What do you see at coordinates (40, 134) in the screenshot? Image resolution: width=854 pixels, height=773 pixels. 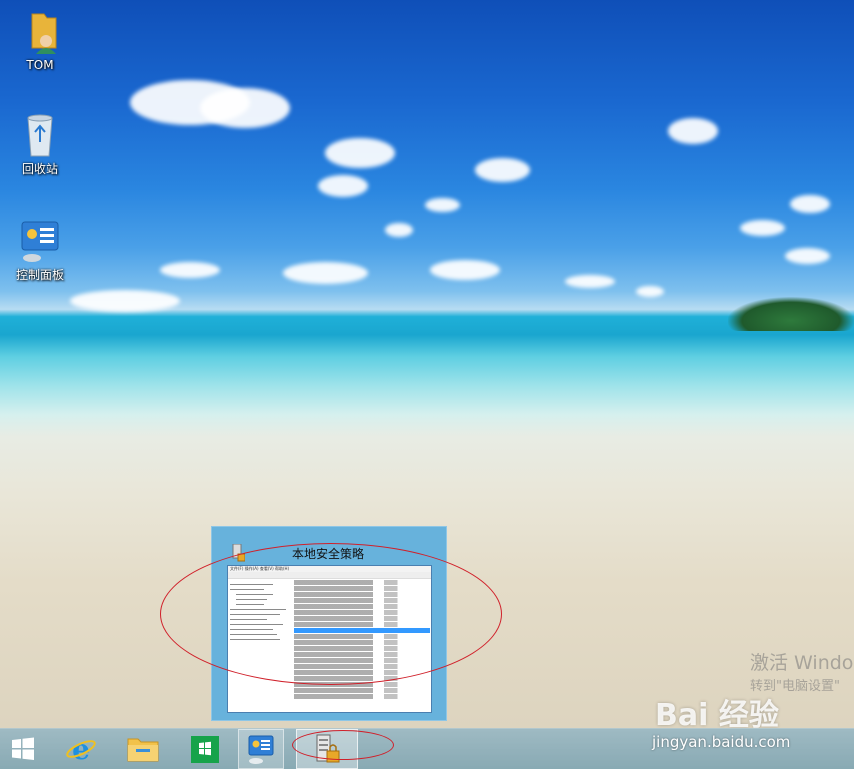 I see `recycle-bin-icon` at bounding box center [40, 134].